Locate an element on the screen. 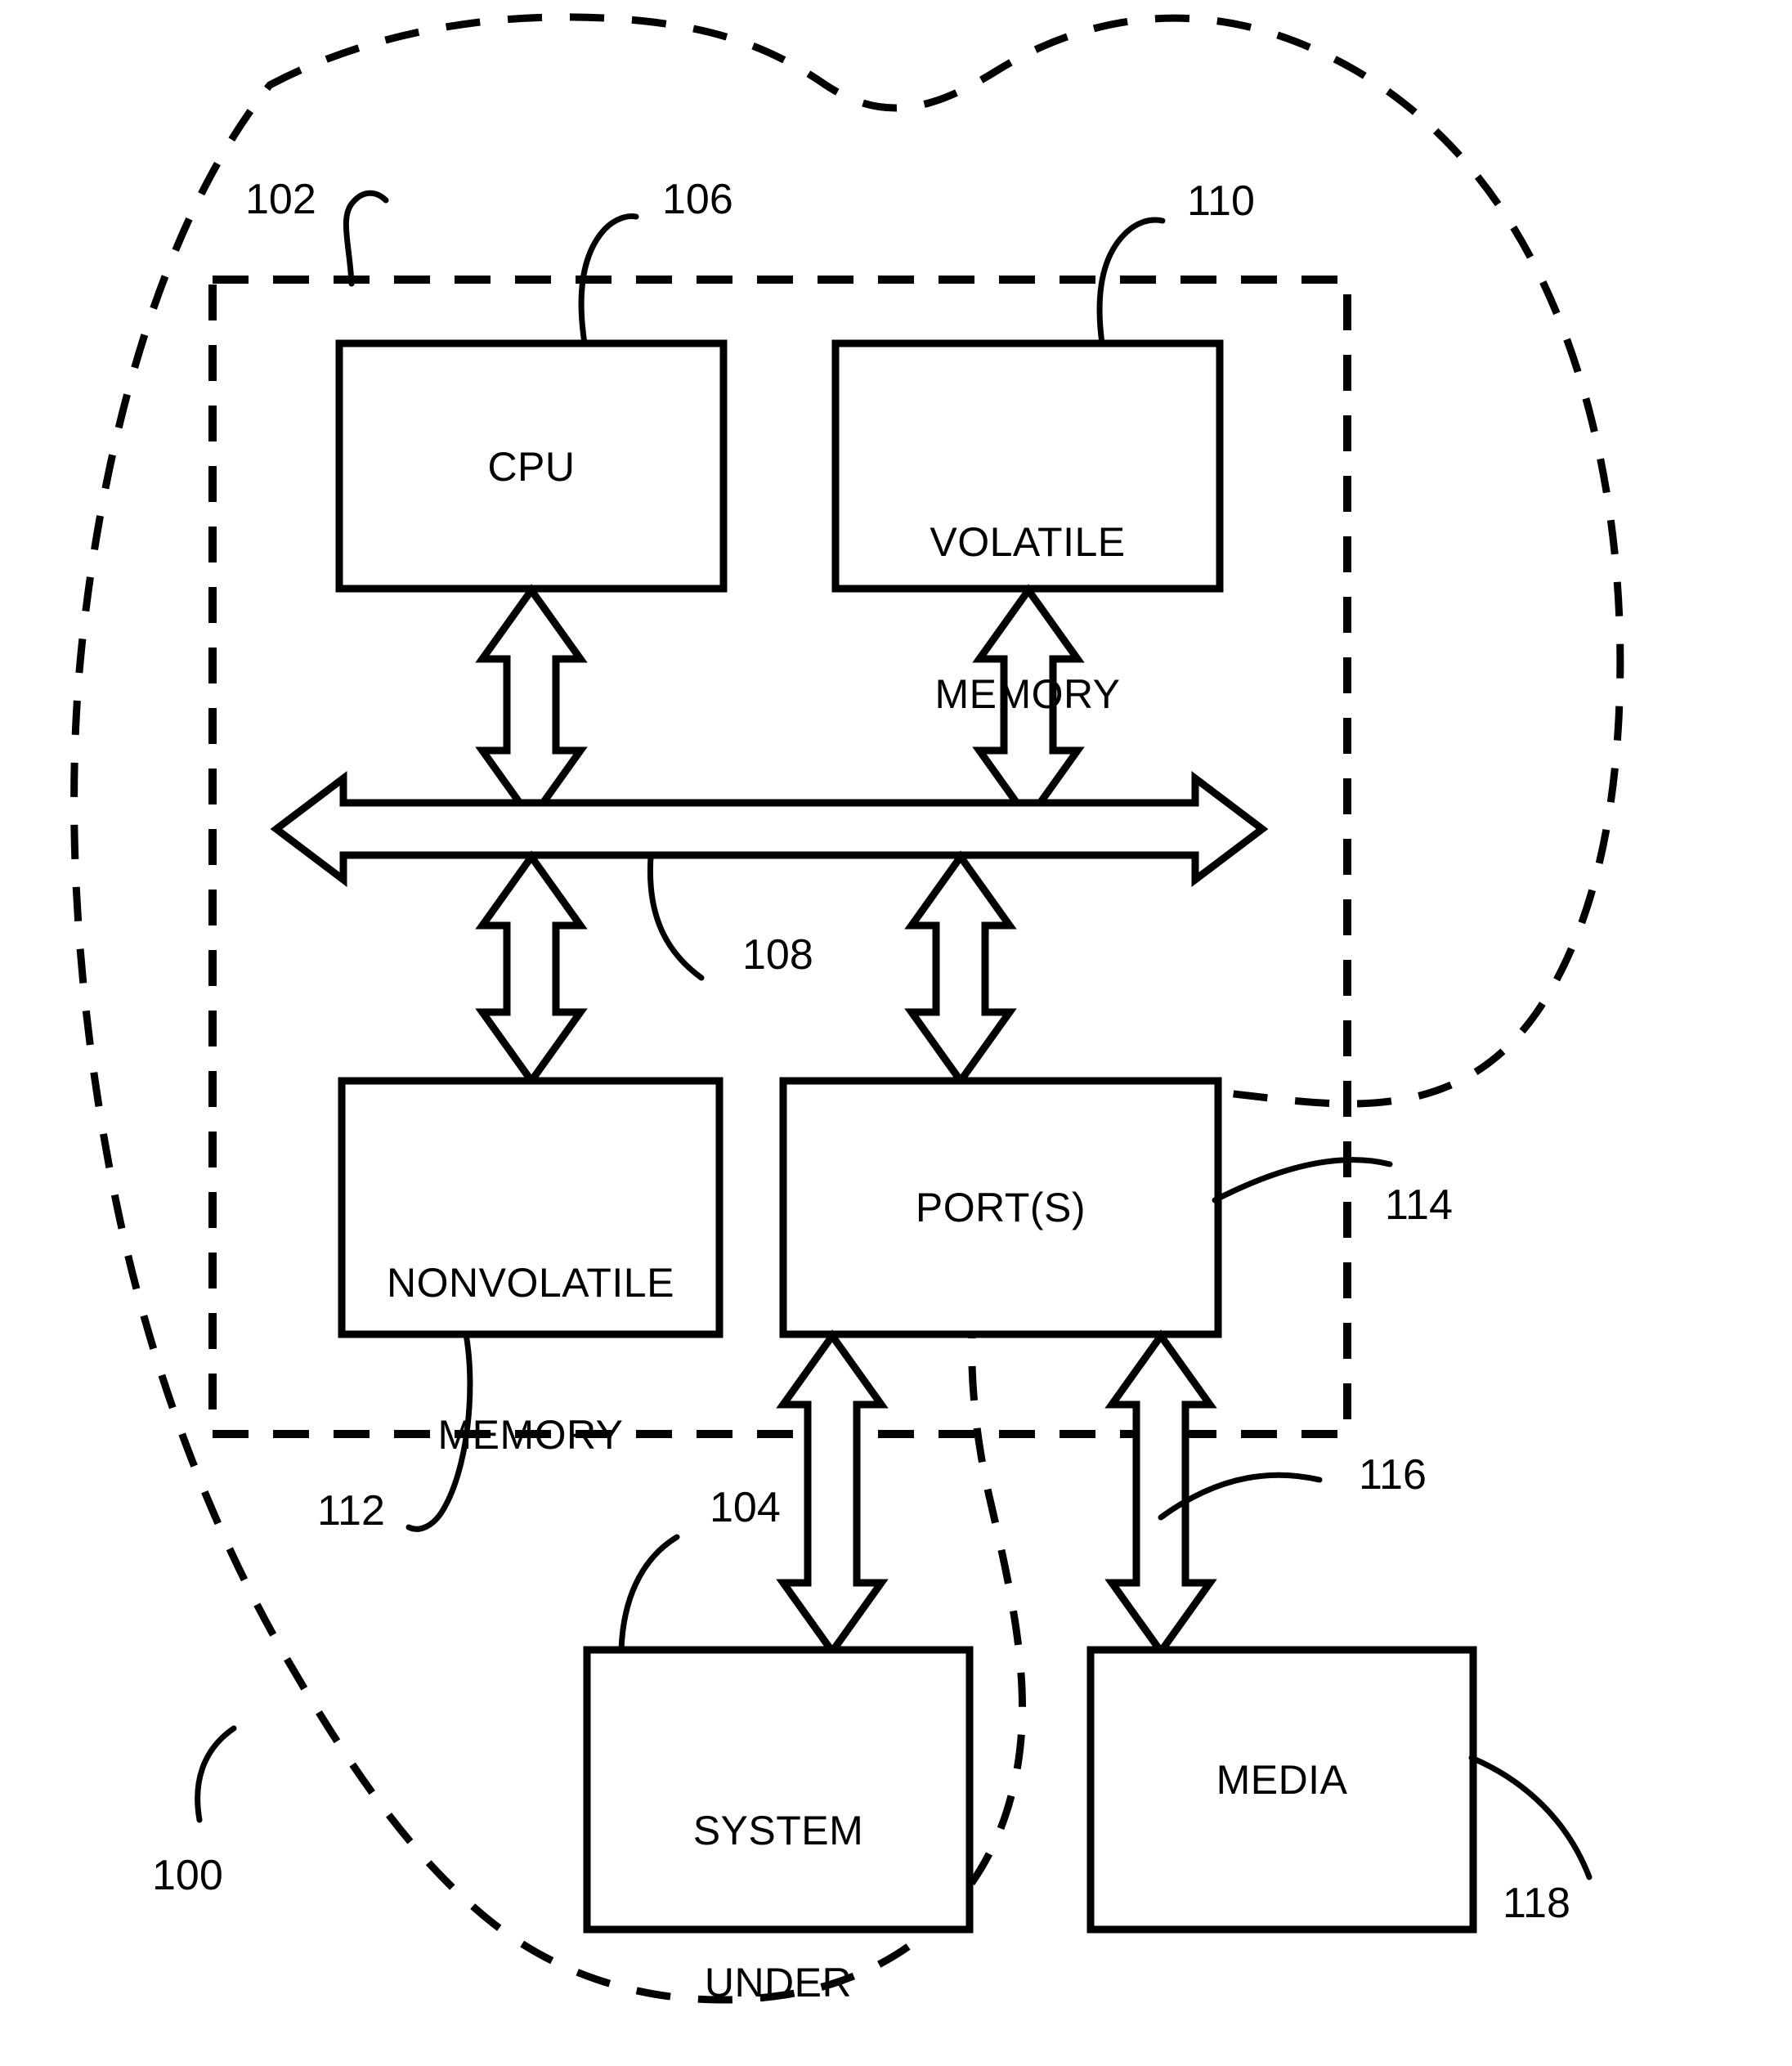 The image size is (1792, 2066). ref-numeral-118: 118 is located at coordinates (1537, 1903).